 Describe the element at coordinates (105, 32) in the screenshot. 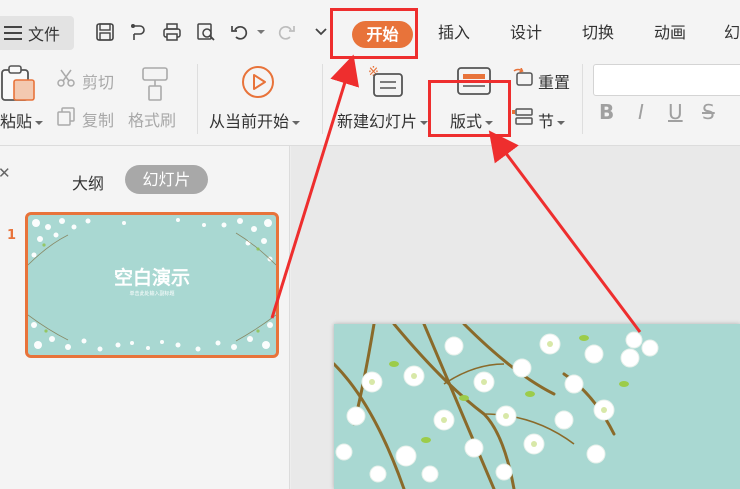

I see `save-icon` at that location.